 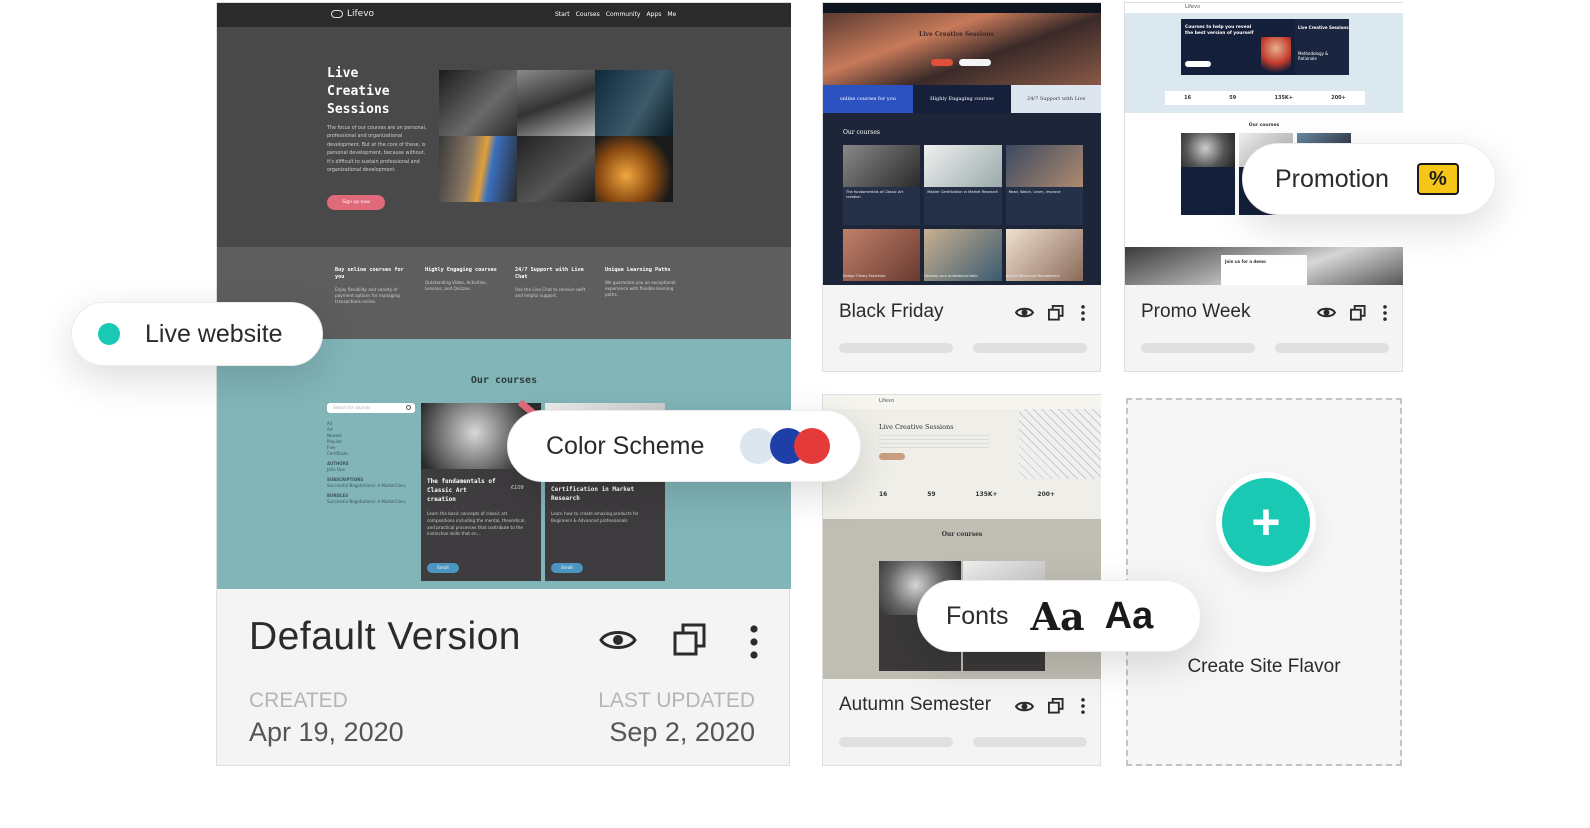 I want to click on create-site-flavor-label: Create Site Flavor, so click(x=1264, y=666).